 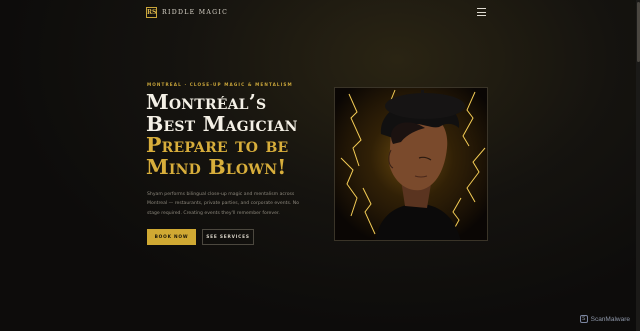 What do you see at coordinates (228, 237) in the screenshot?
I see `see-services-button: SEE SERVICES` at bounding box center [228, 237].